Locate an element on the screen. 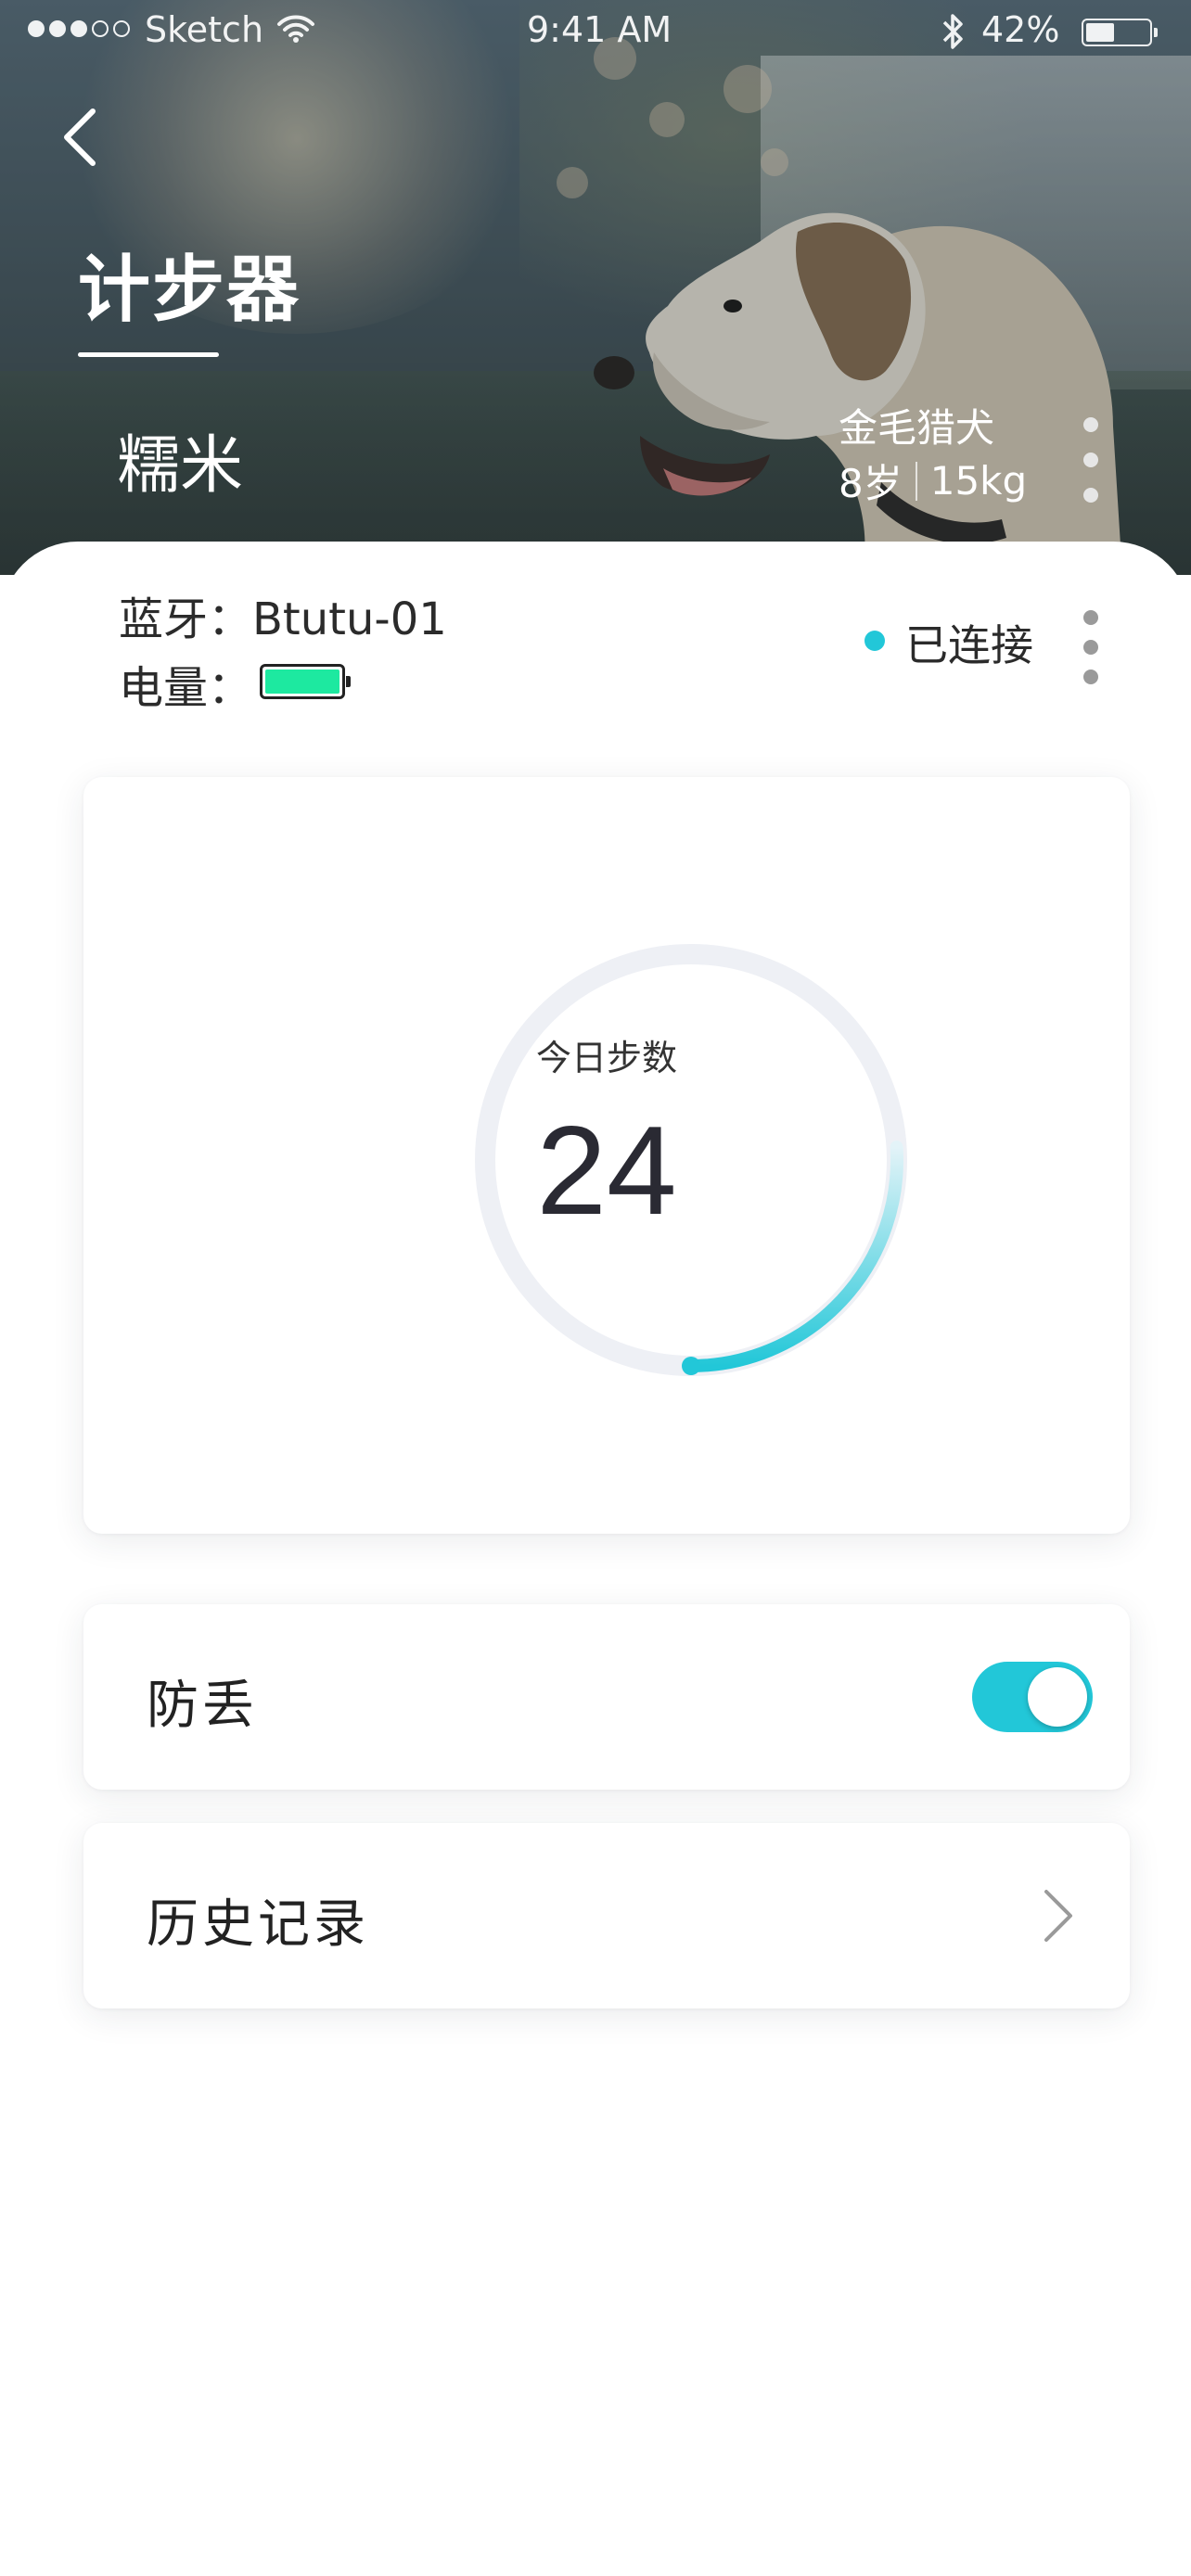  anti-lost-toggle is located at coordinates (1032, 1697).